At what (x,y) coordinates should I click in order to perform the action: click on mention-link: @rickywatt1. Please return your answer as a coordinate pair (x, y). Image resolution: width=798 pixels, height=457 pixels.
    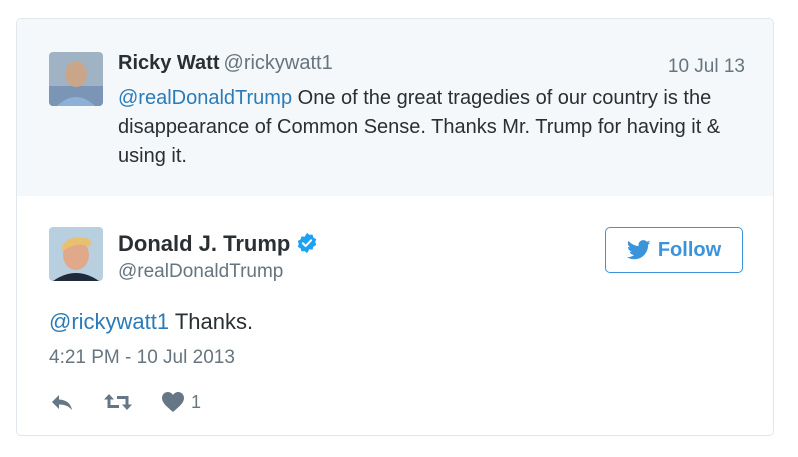
    Looking at the image, I should click on (109, 321).